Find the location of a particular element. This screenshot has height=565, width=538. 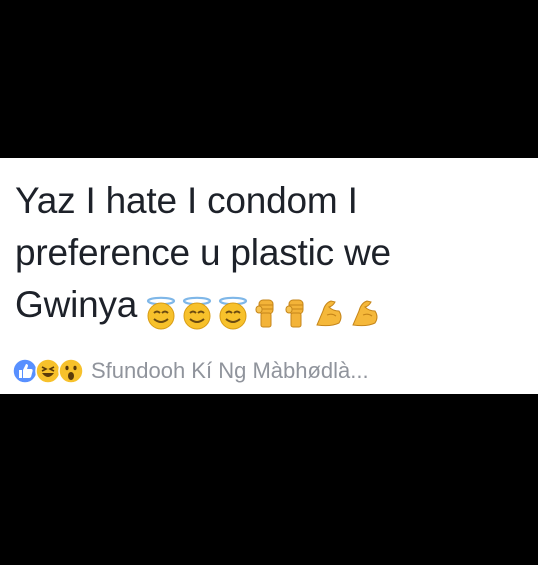

post-text-line: Gwinya is located at coordinates (76, 304).